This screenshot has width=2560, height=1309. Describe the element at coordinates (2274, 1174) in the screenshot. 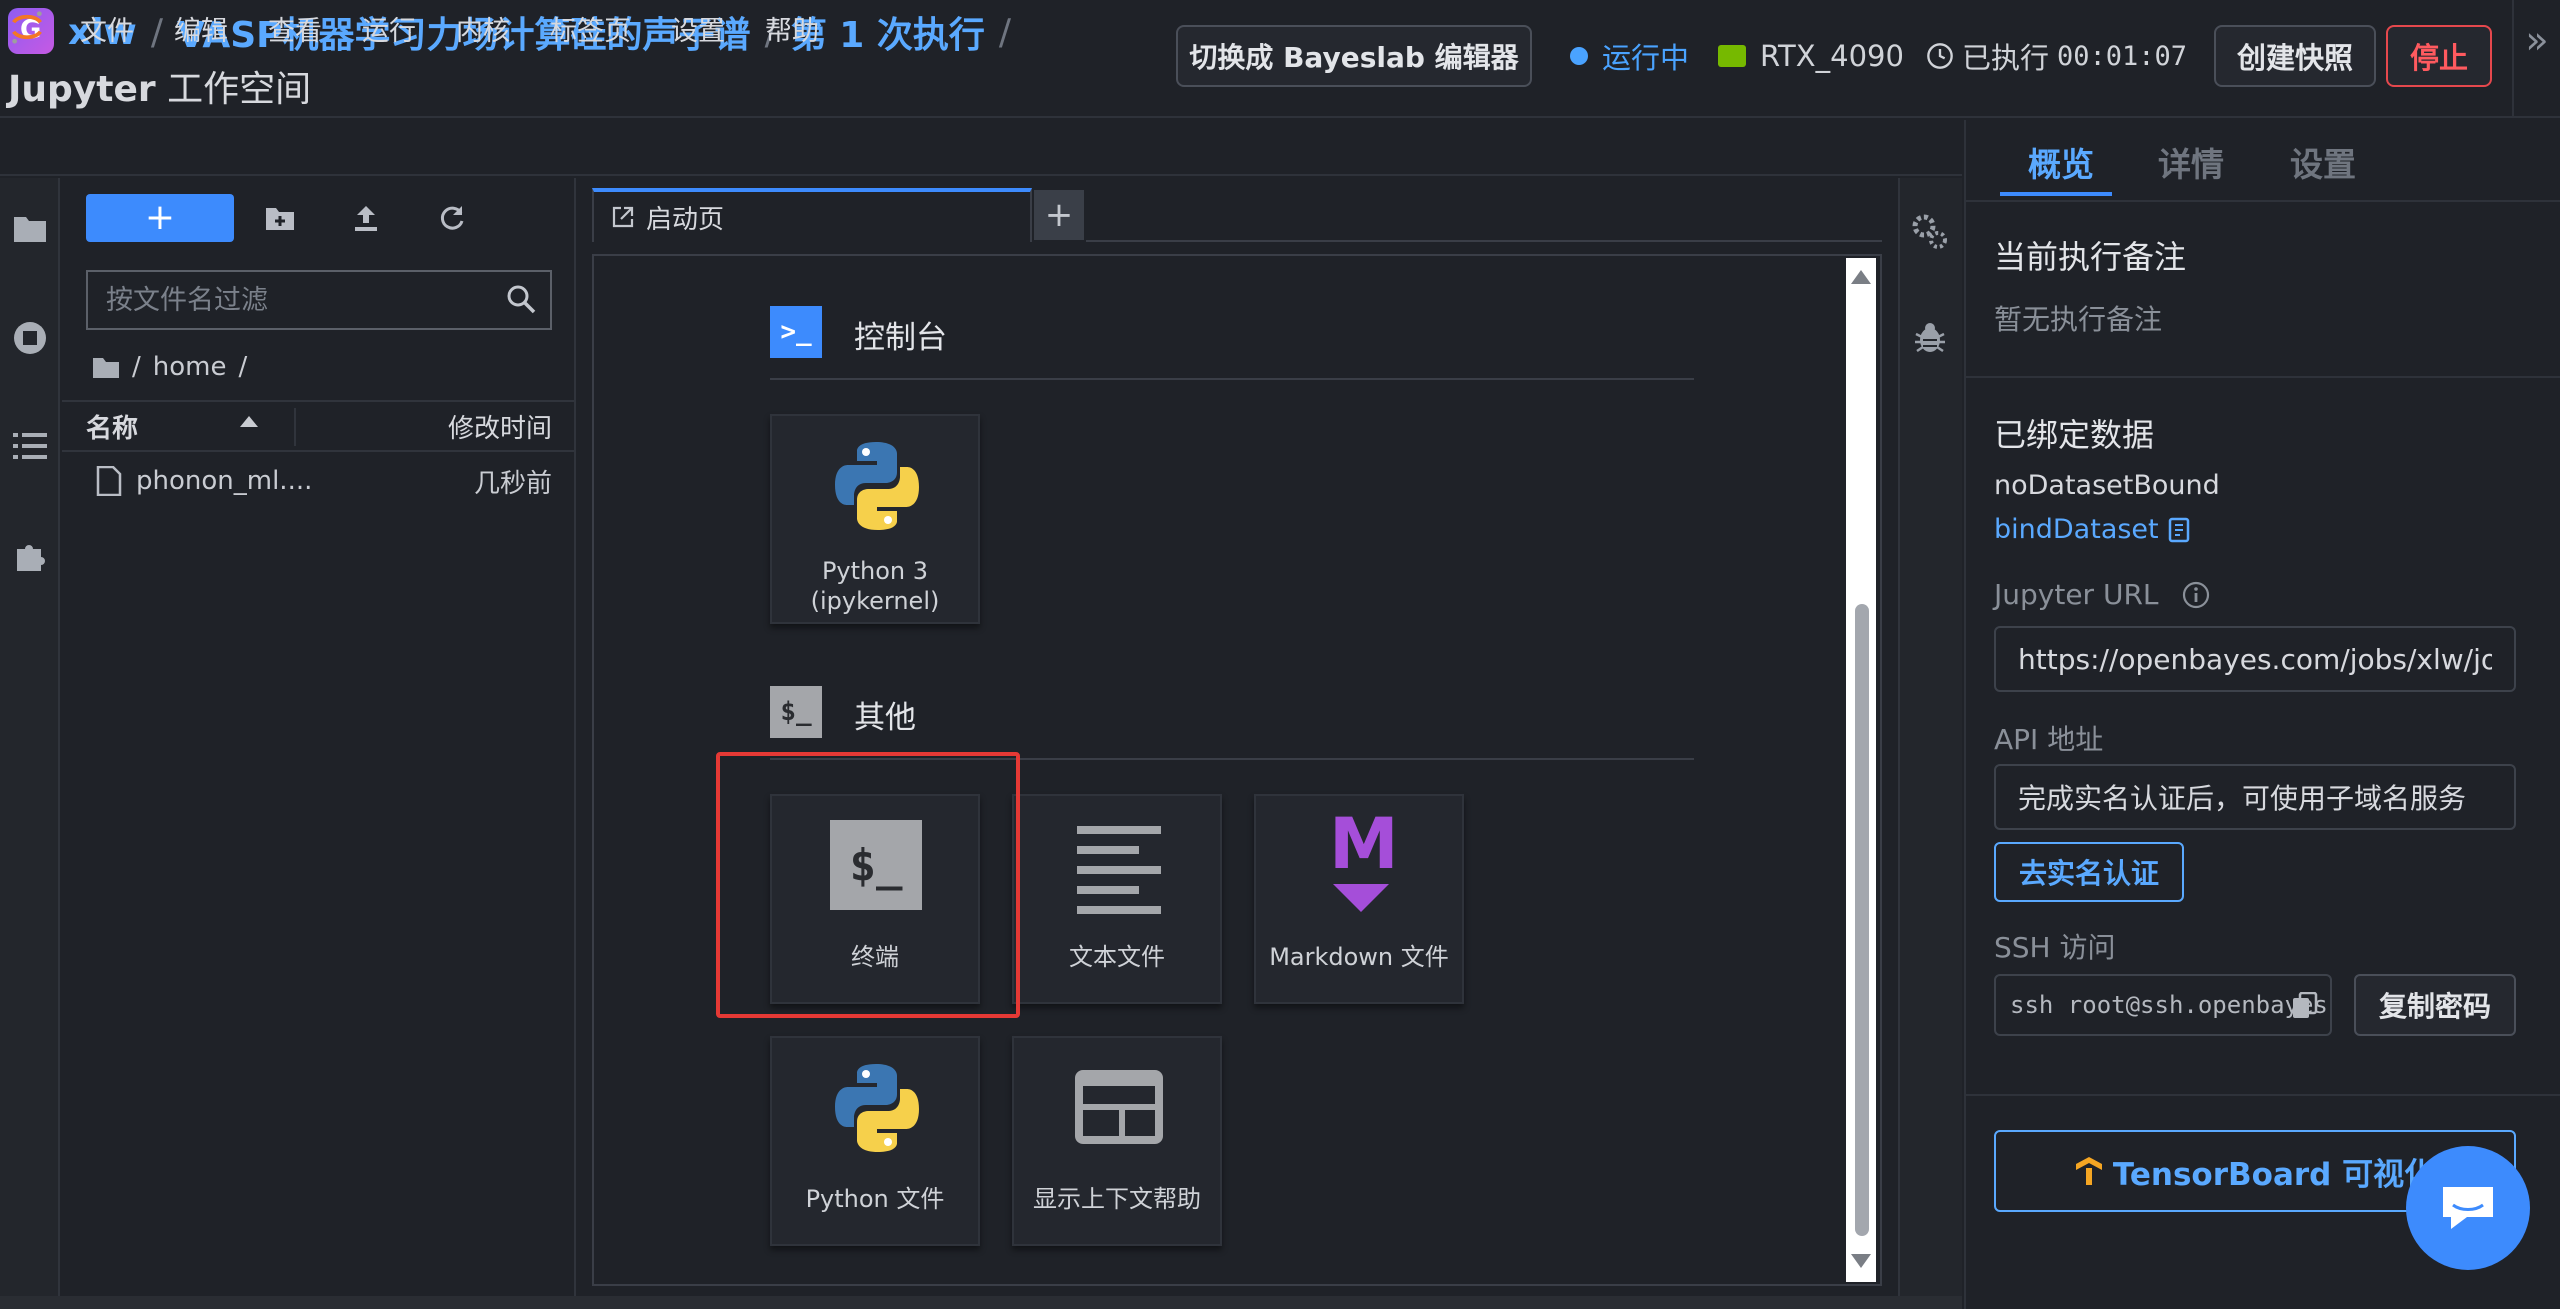

I see `tensorboard-label: TensorBoard 可视化` at that location.